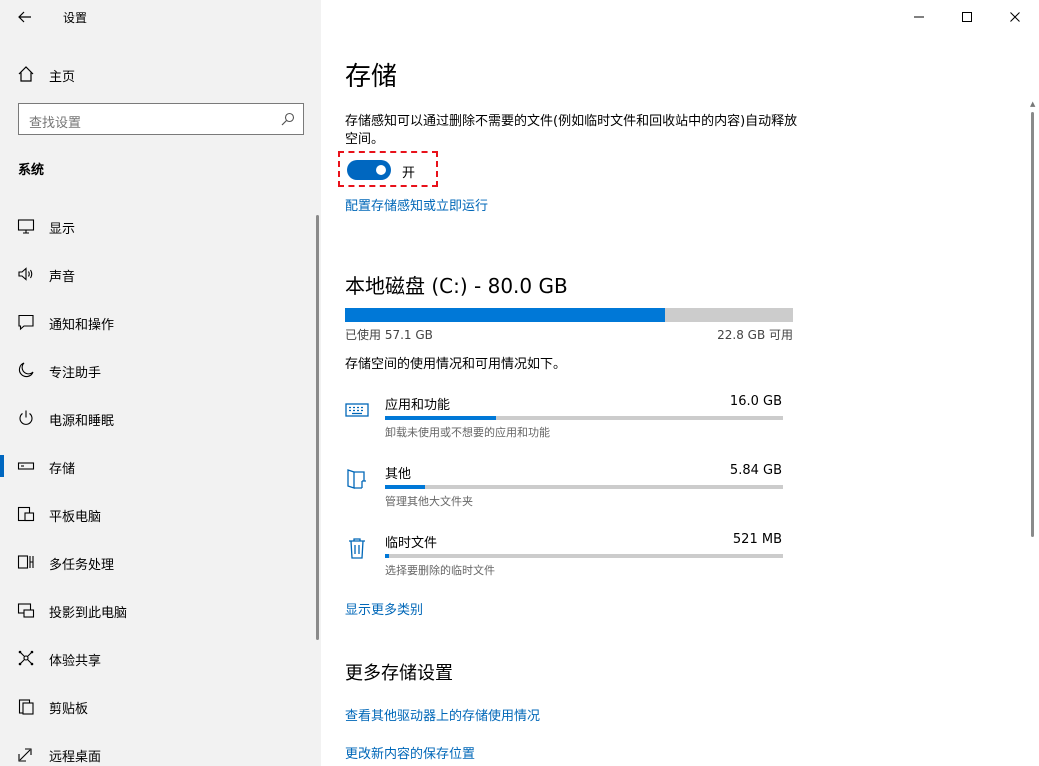 This screenshot has width=1039, height=766. I want to click on disk-used-label: 已使用 57.1 GB, so click(389, 335).